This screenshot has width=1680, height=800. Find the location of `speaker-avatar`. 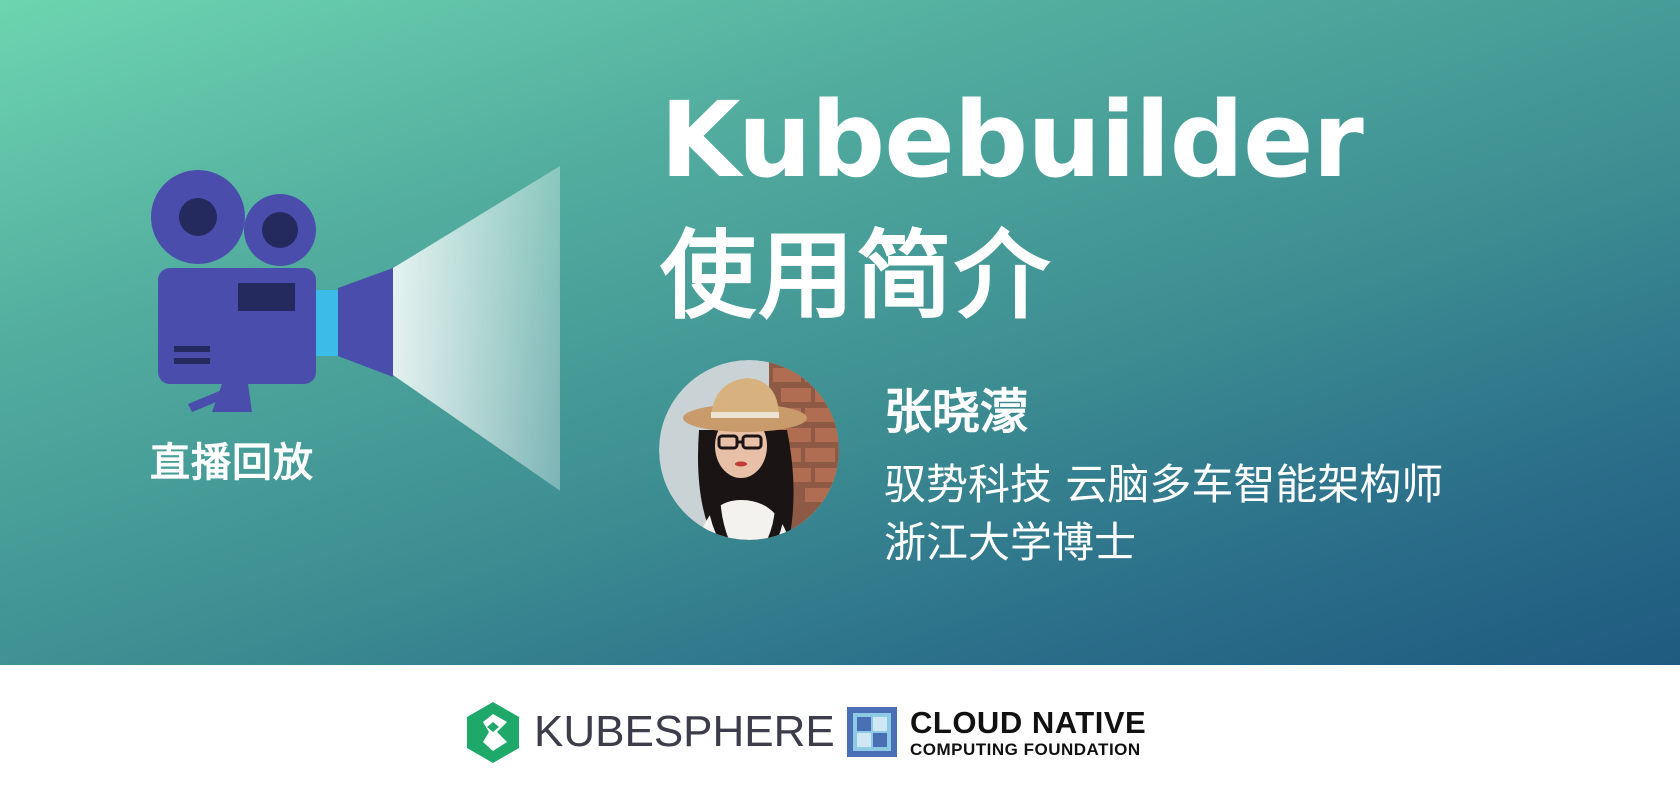

speaker-avatar is located at coordinates (749, 450).